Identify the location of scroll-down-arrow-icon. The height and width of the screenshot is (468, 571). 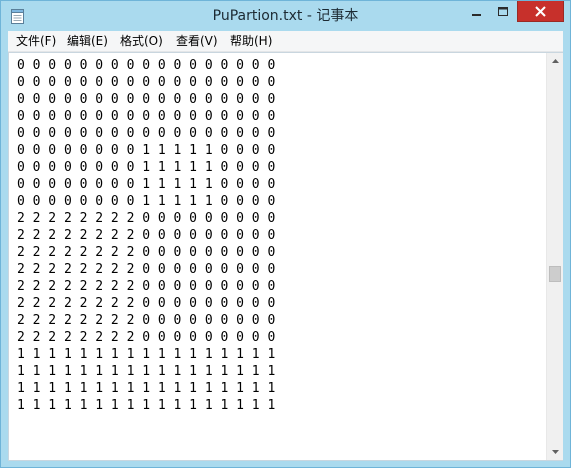
(555, 452).